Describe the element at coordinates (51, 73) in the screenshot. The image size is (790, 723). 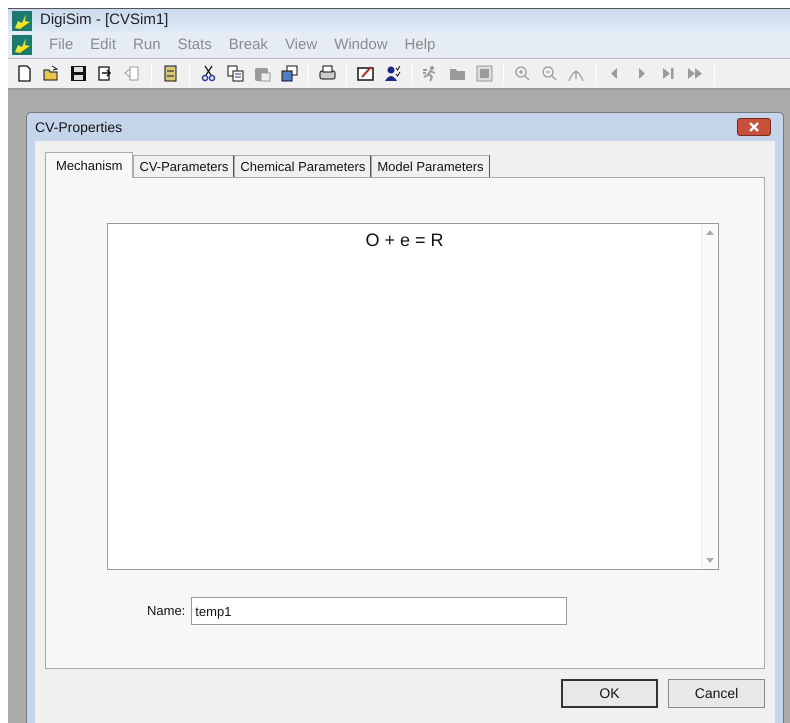
I see `folder-icon` at that location.